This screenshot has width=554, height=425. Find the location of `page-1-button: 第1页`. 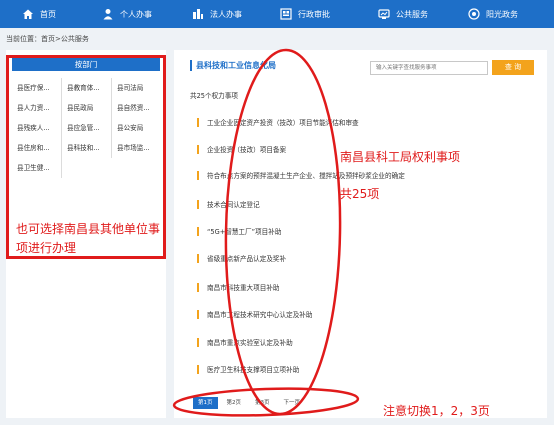

page-1-button: 第1页 is located at coordinates (205, 403).